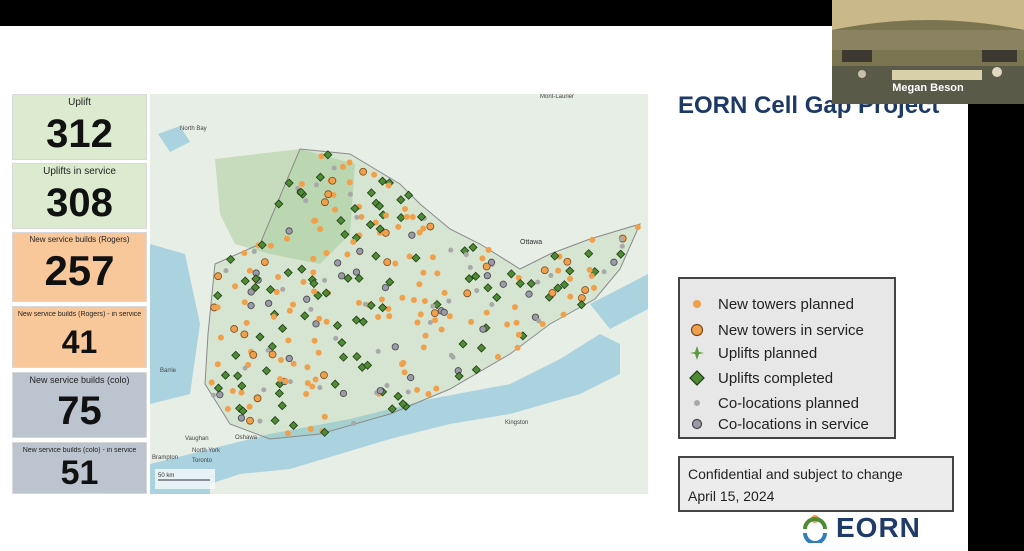 The image size is (1024, 551). I want to click on legend-label: Uplifts completed, so click(776, 378).